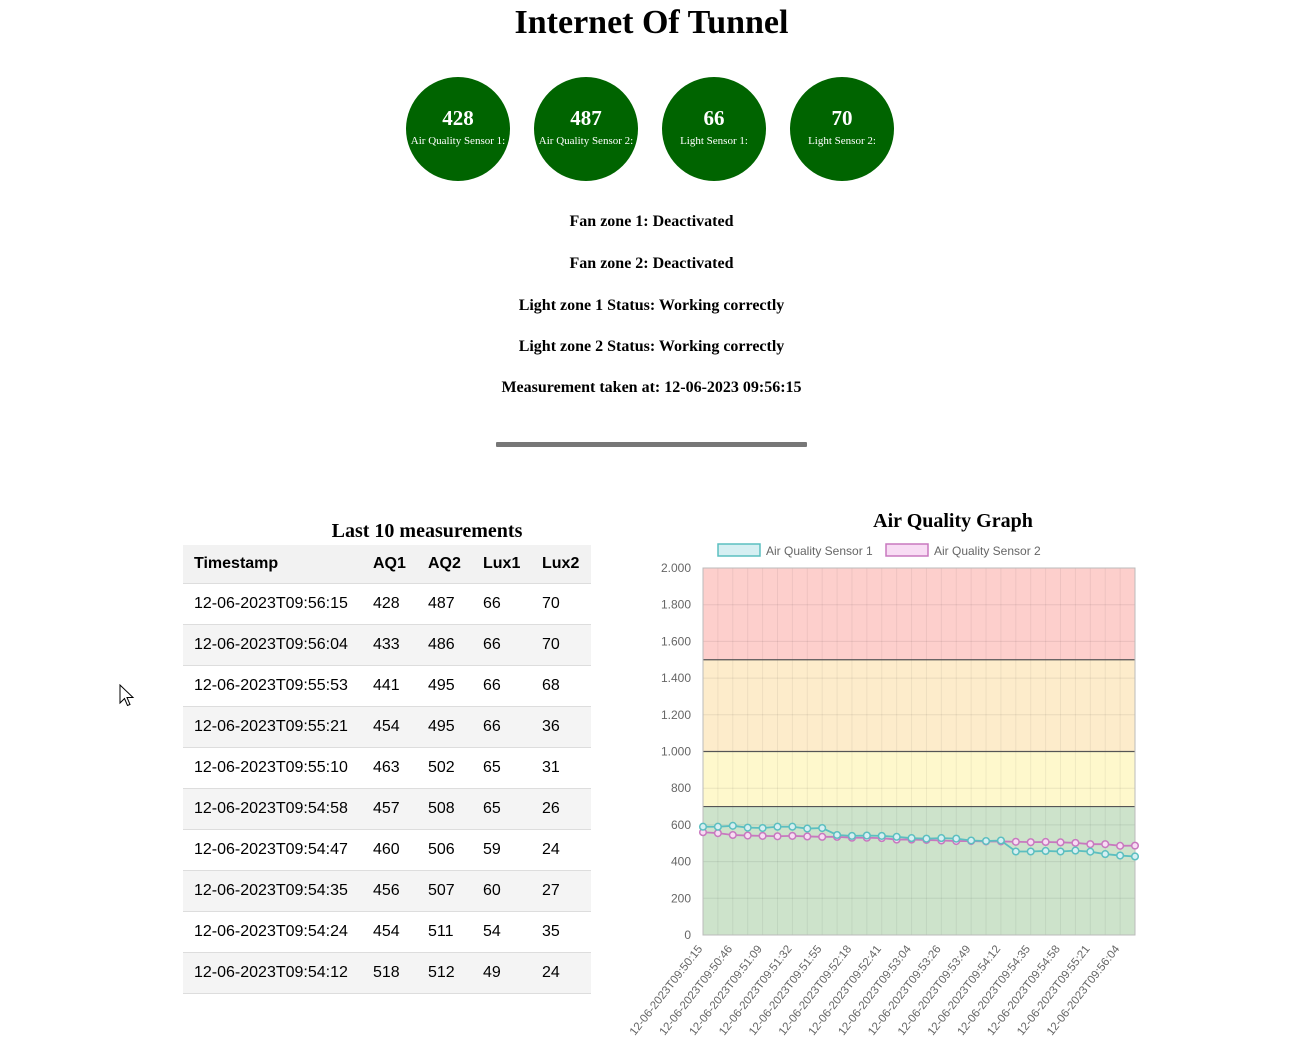  What do you see at coordinates (676, 605) in the screenshot?
I see `y-tick-label: 1.800` at bounding box center [676, 605].